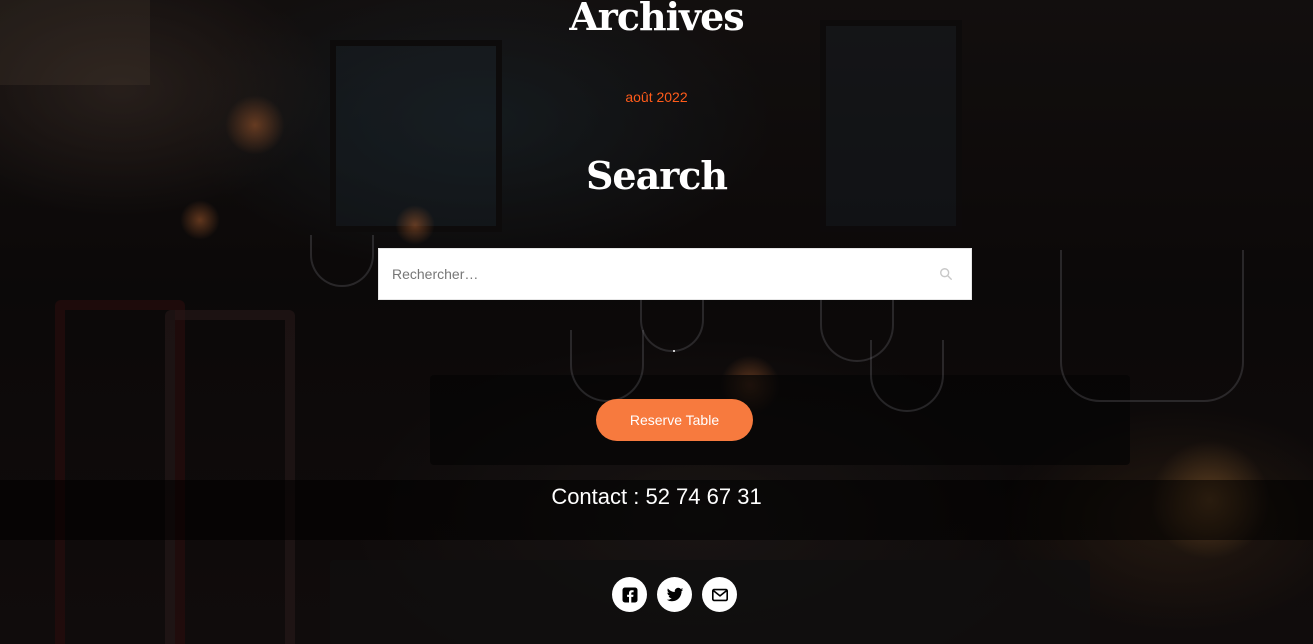 This screenshot has height=644, width=1313. I want to click on facebook-link, so click(629, 594).